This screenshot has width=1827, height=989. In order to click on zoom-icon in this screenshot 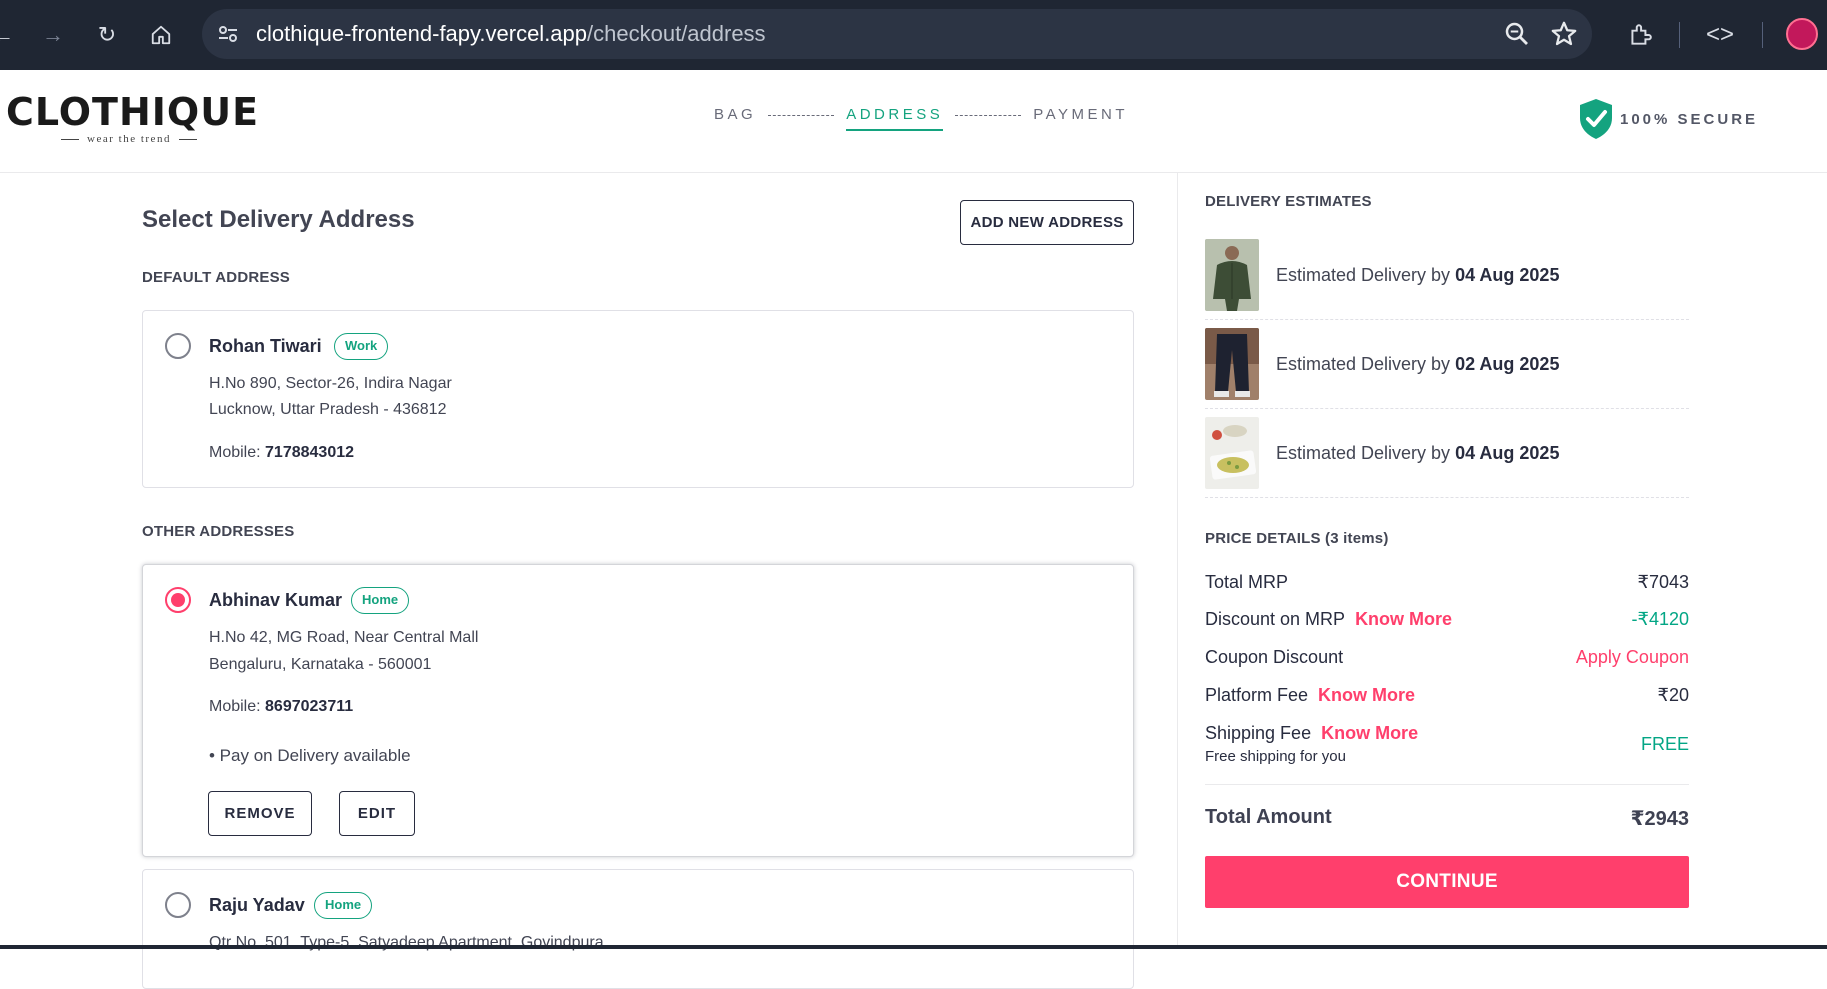, I will do `click(1517, 34)`.